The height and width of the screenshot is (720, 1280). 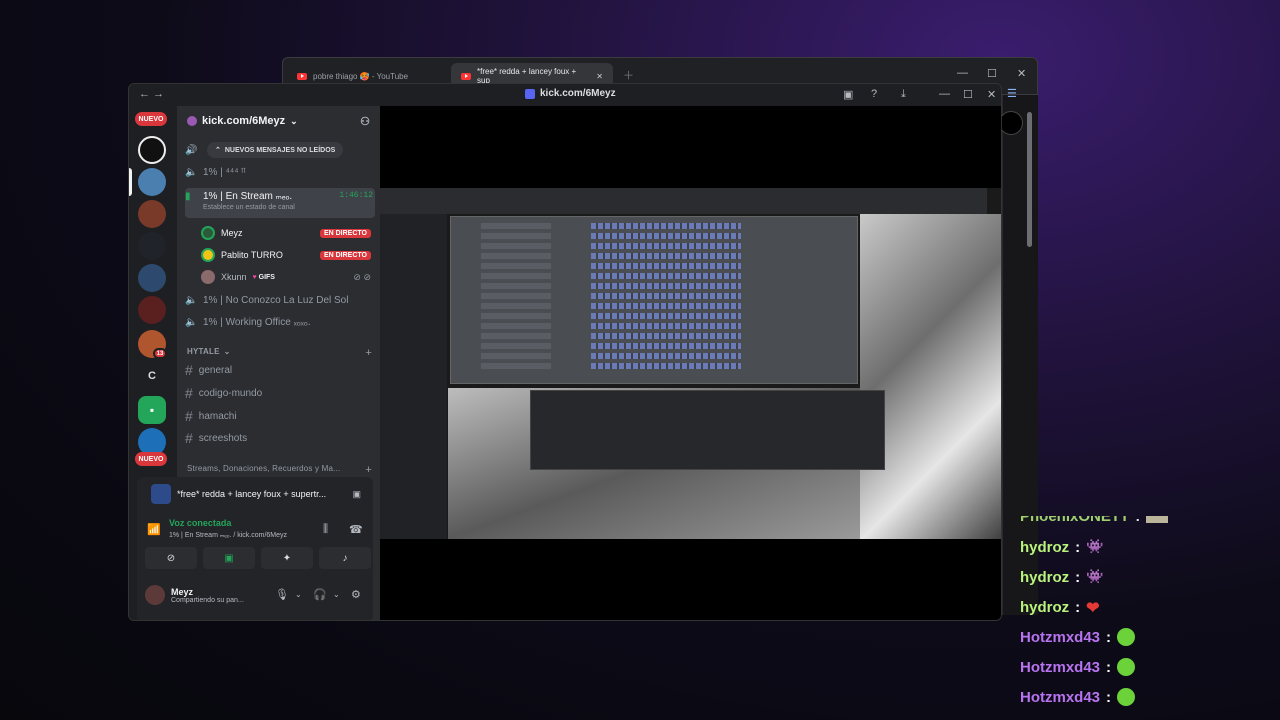 I want to click on new-badge-2: NUEVO, so click(x=151, y=459).